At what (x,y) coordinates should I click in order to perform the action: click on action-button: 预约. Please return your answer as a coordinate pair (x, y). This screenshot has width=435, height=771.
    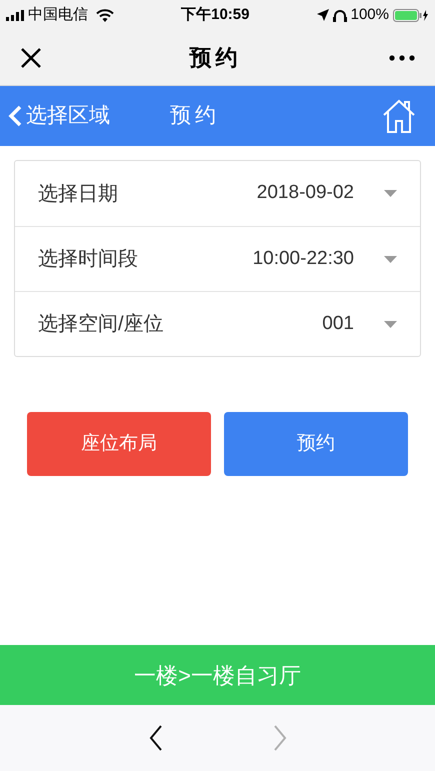
    Looking at the image, I should click on (316, 444).